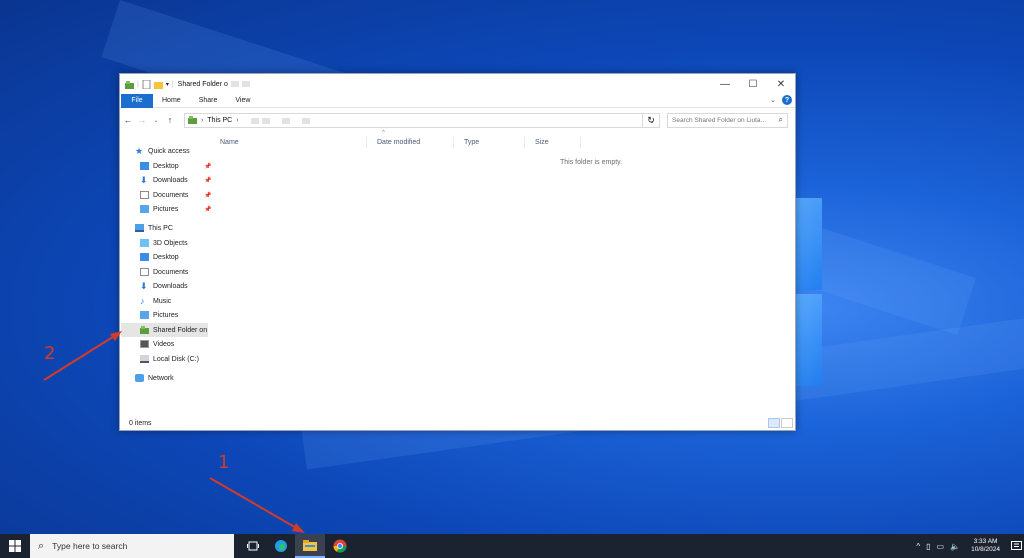 The image size is (1024, 558). What do you see at coordinates (41, 545) in the screenshot?
I see `search-icon: ⌕` at bounding box center [41, 545].